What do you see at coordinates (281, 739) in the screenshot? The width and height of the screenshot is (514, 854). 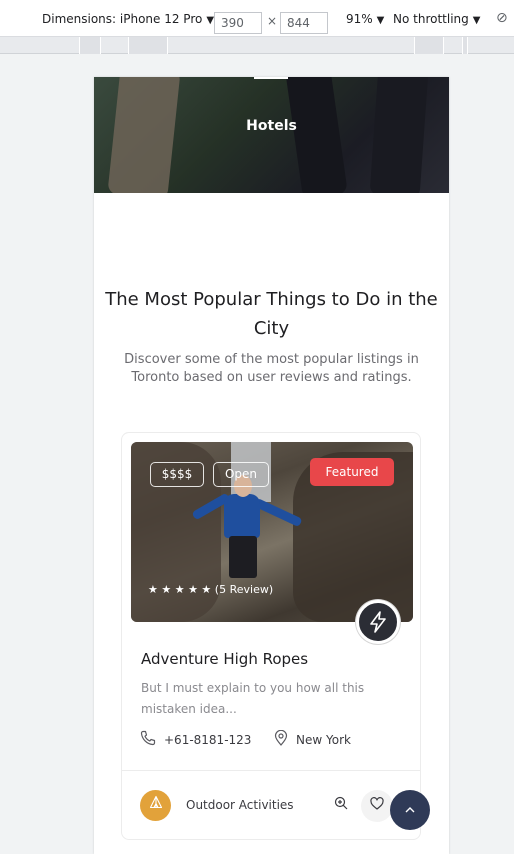 I see `map-pin-icon` at bounding box center [281, 739].